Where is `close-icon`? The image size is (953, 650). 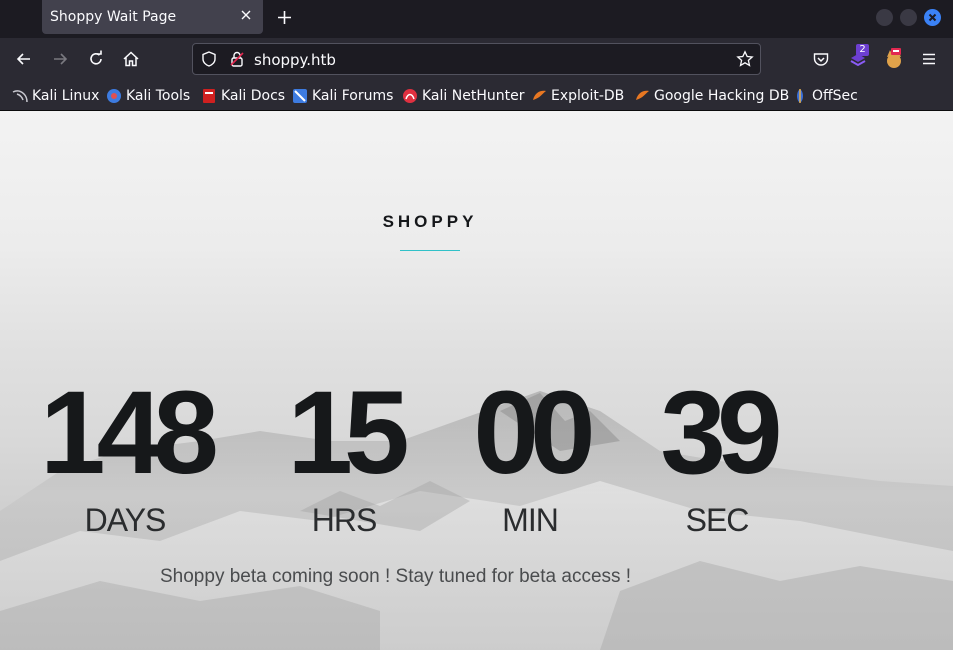 close-icon is located at coordinates (932, 17).